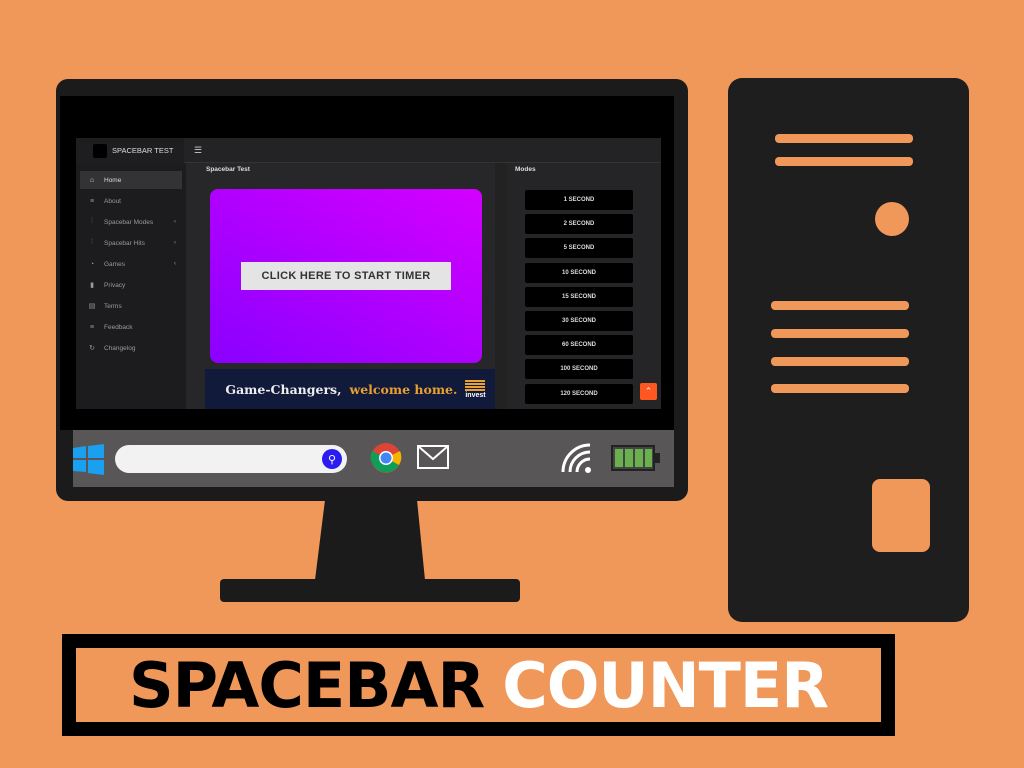 This screenshot has height=768, width=1024. Describe the element at coordinates (306, 685) in the screenshot. I see `banner-word-spacebar: SPACEBAR` at that location.